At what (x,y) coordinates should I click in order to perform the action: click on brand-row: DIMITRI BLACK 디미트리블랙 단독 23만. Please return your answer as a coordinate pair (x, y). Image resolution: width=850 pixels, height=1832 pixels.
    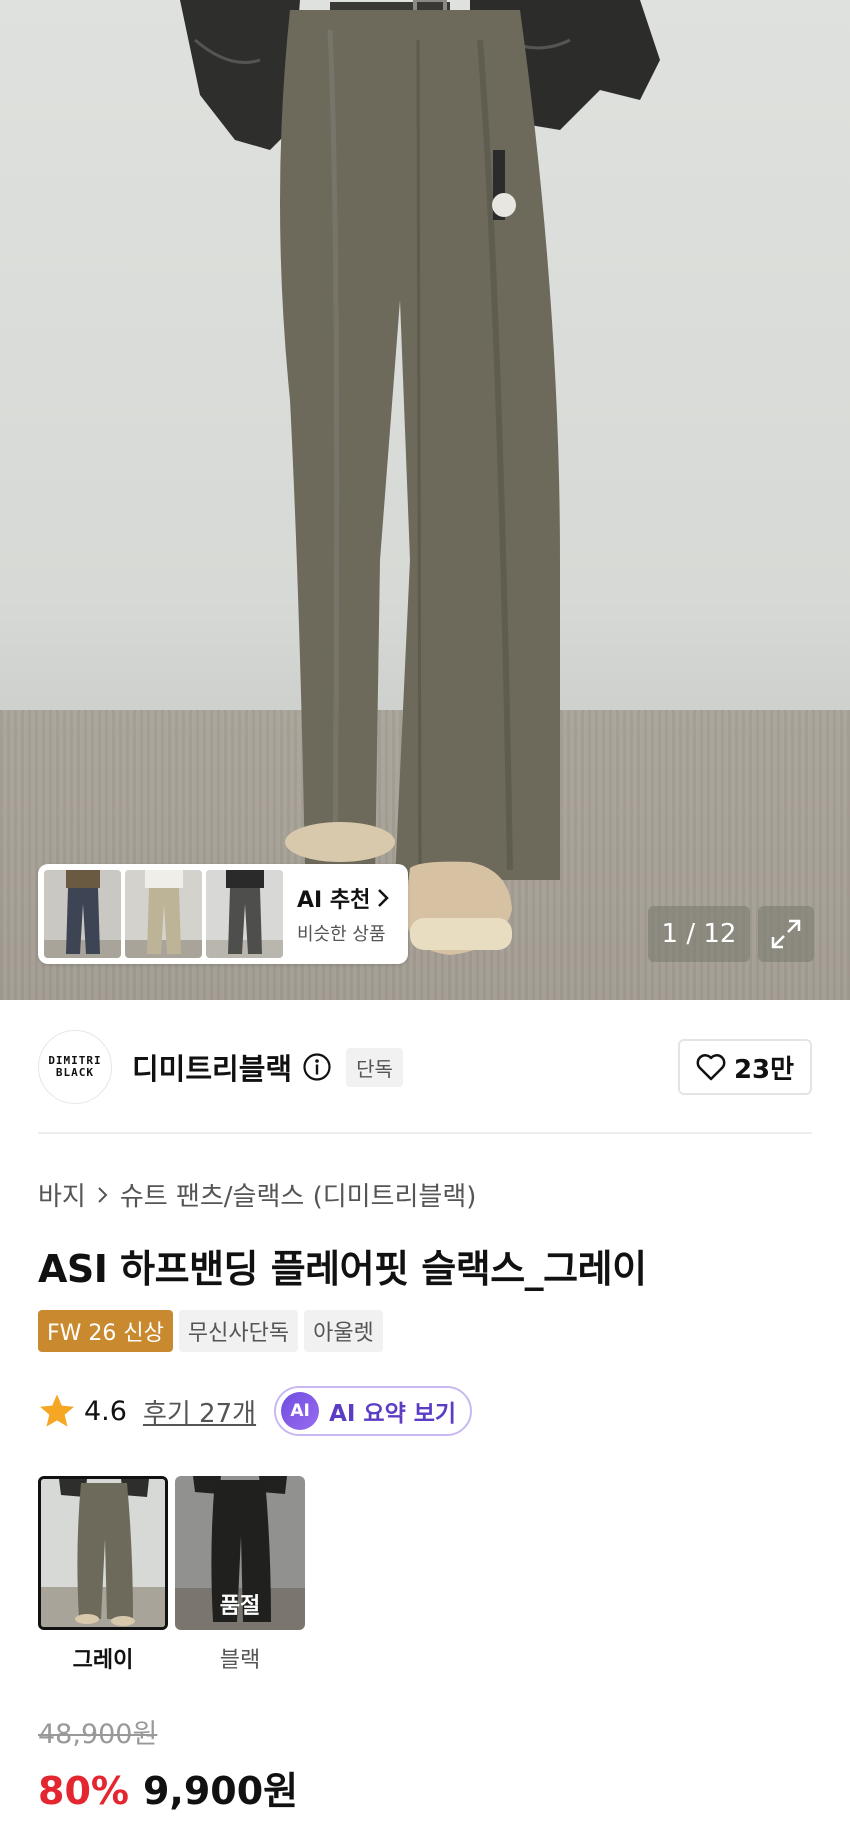
    Looking at the image, I should click on (425, 1067).